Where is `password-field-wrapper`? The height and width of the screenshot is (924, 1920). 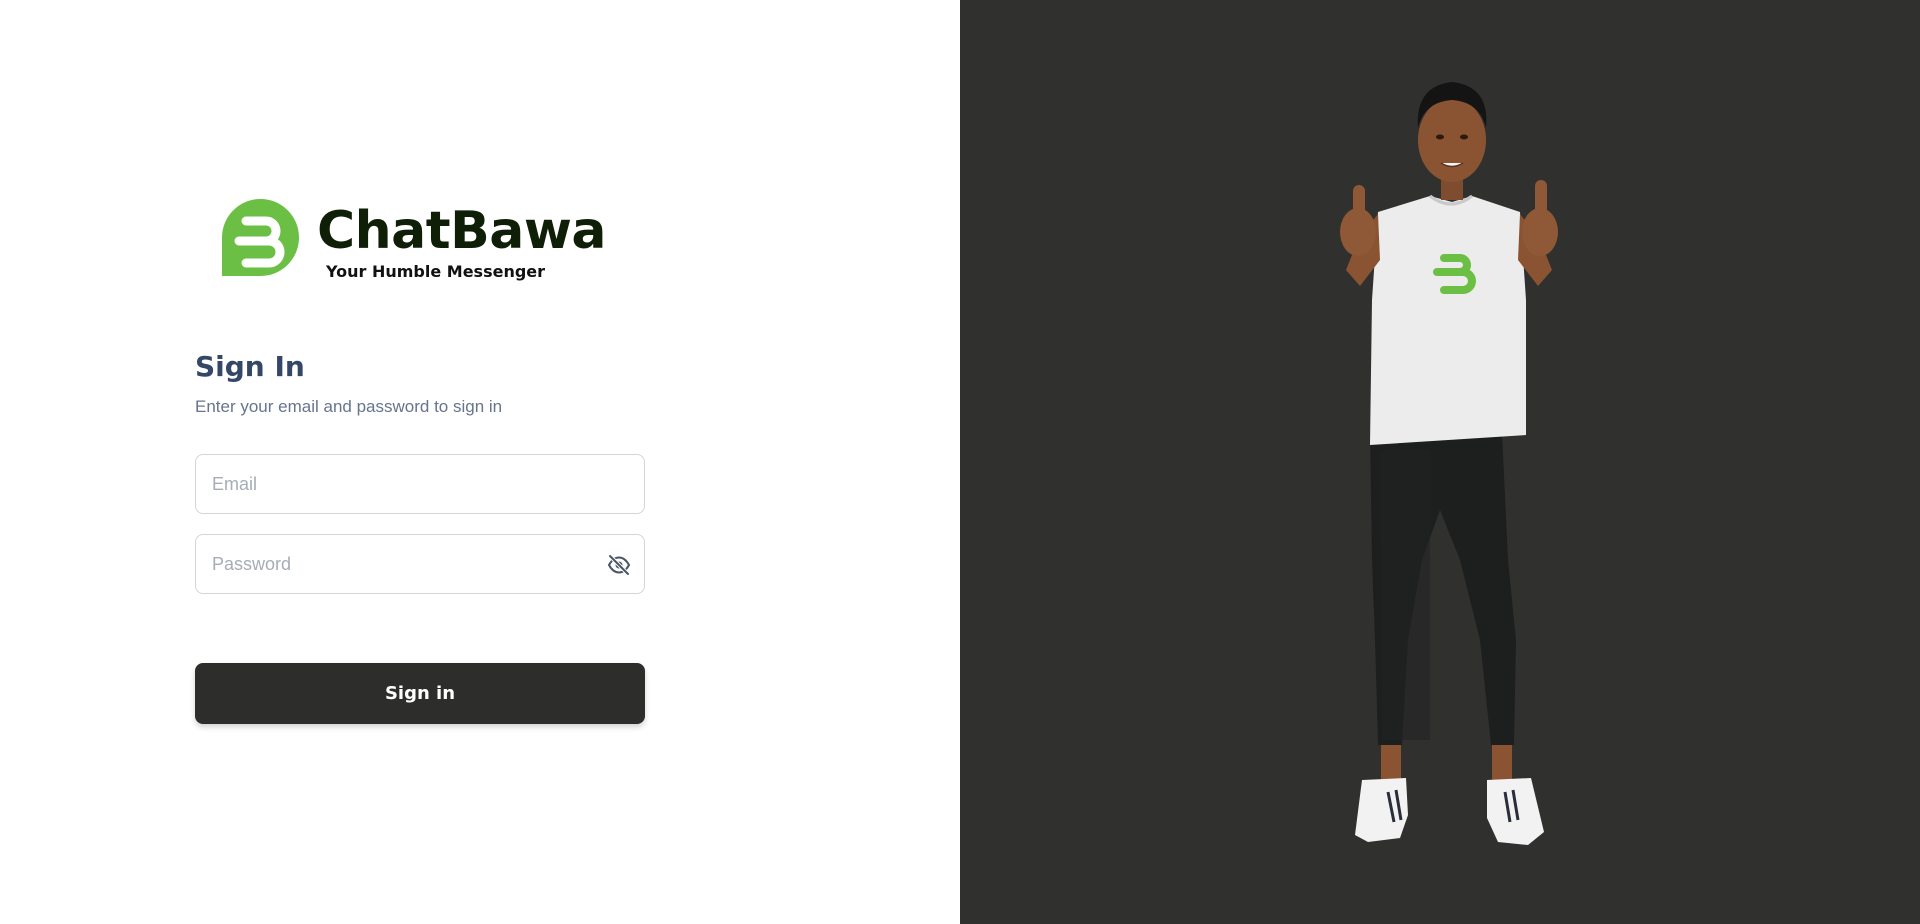 password-field-wrapper is located at coordinates (420, 564).